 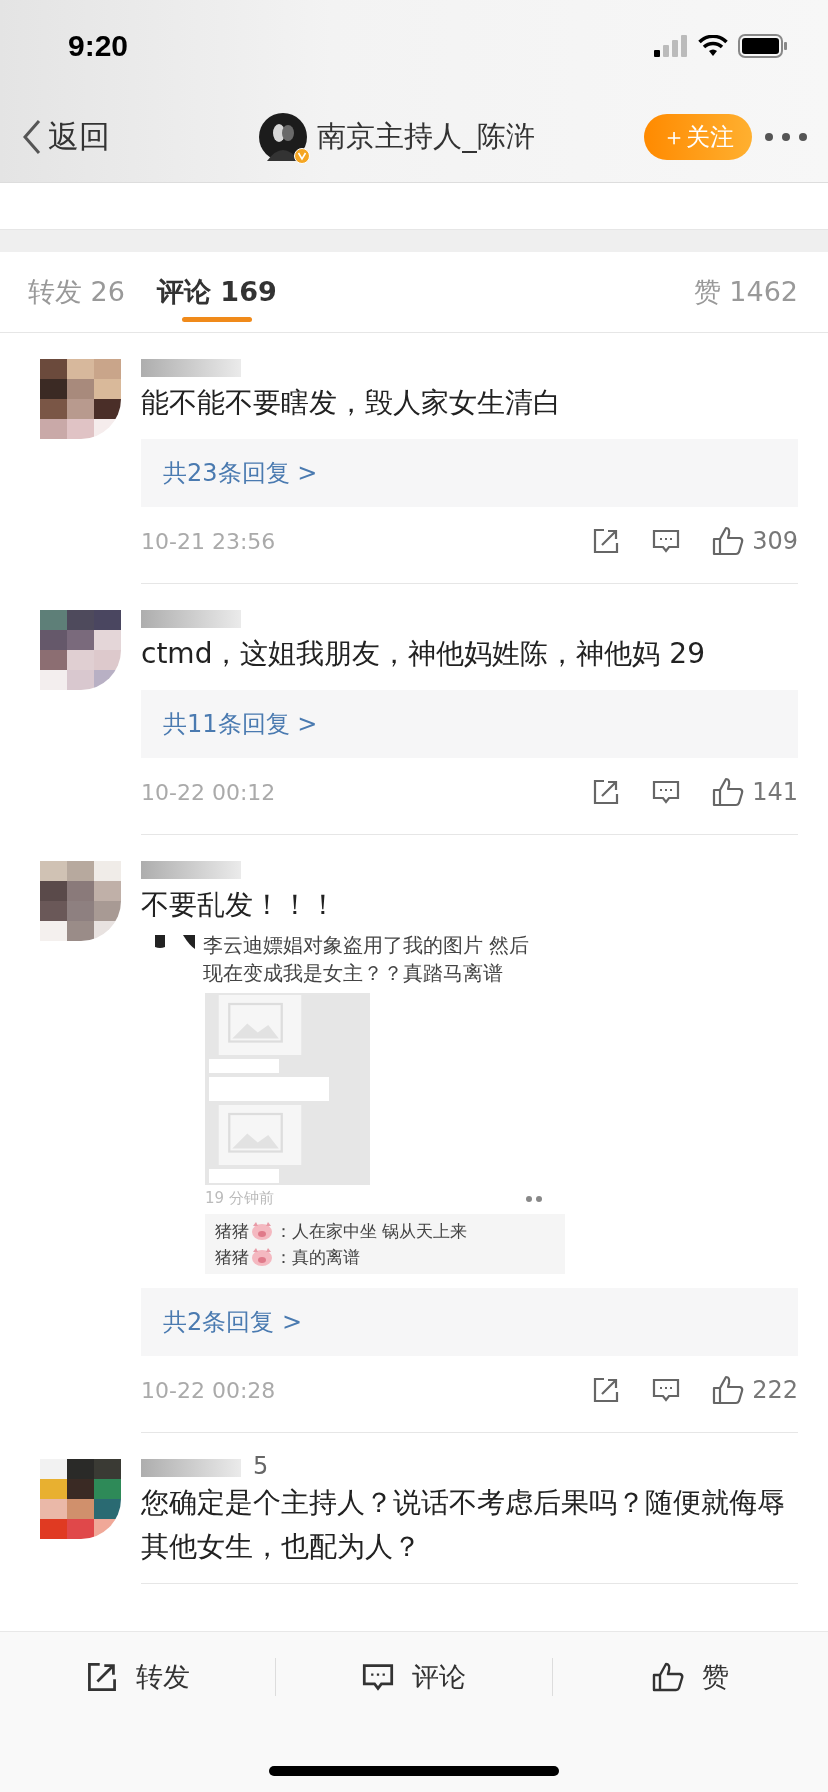 What do you see at coordinates (239, 905) in the screenshot?
I see `comment-text: 不要乱发！！！` at bounding box center [239, 905].